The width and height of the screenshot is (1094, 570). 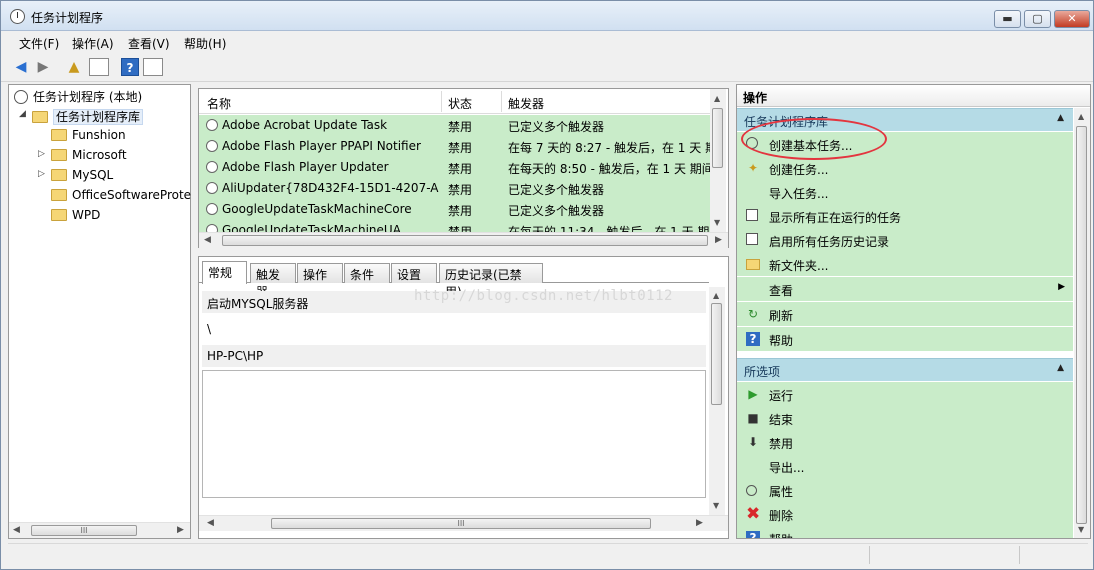 What do you see at coordinates (414, 273) in the screenshot?
I see `tab-settings: 设置` at bounding box center [414, 273].